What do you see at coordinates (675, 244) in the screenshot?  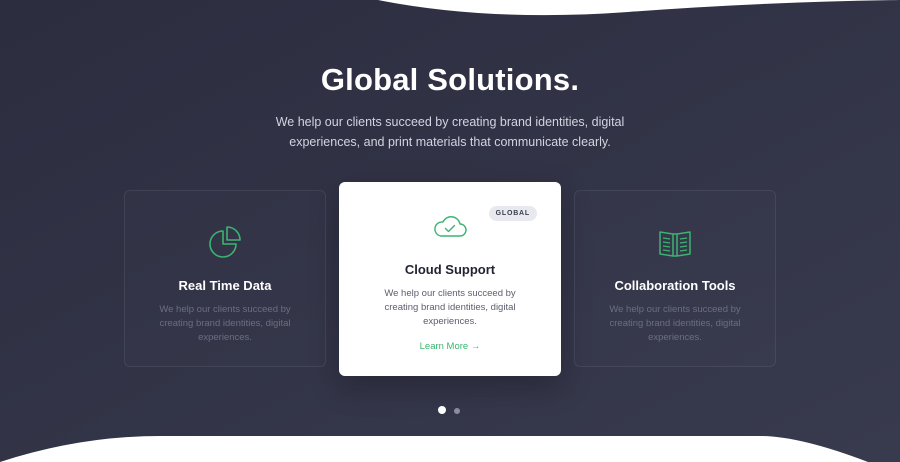 I see `open-book-icon` at bounding box center [675, 244].